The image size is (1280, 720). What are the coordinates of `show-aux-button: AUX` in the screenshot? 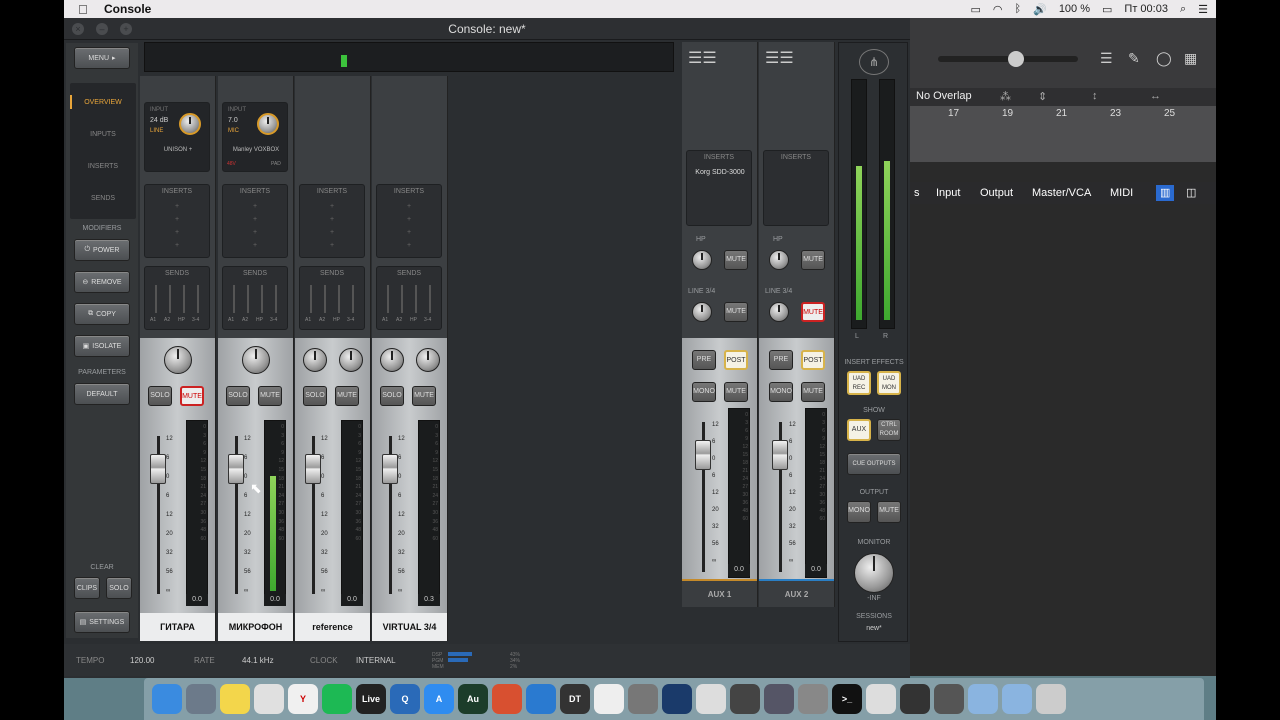 It's located at (859, 430).